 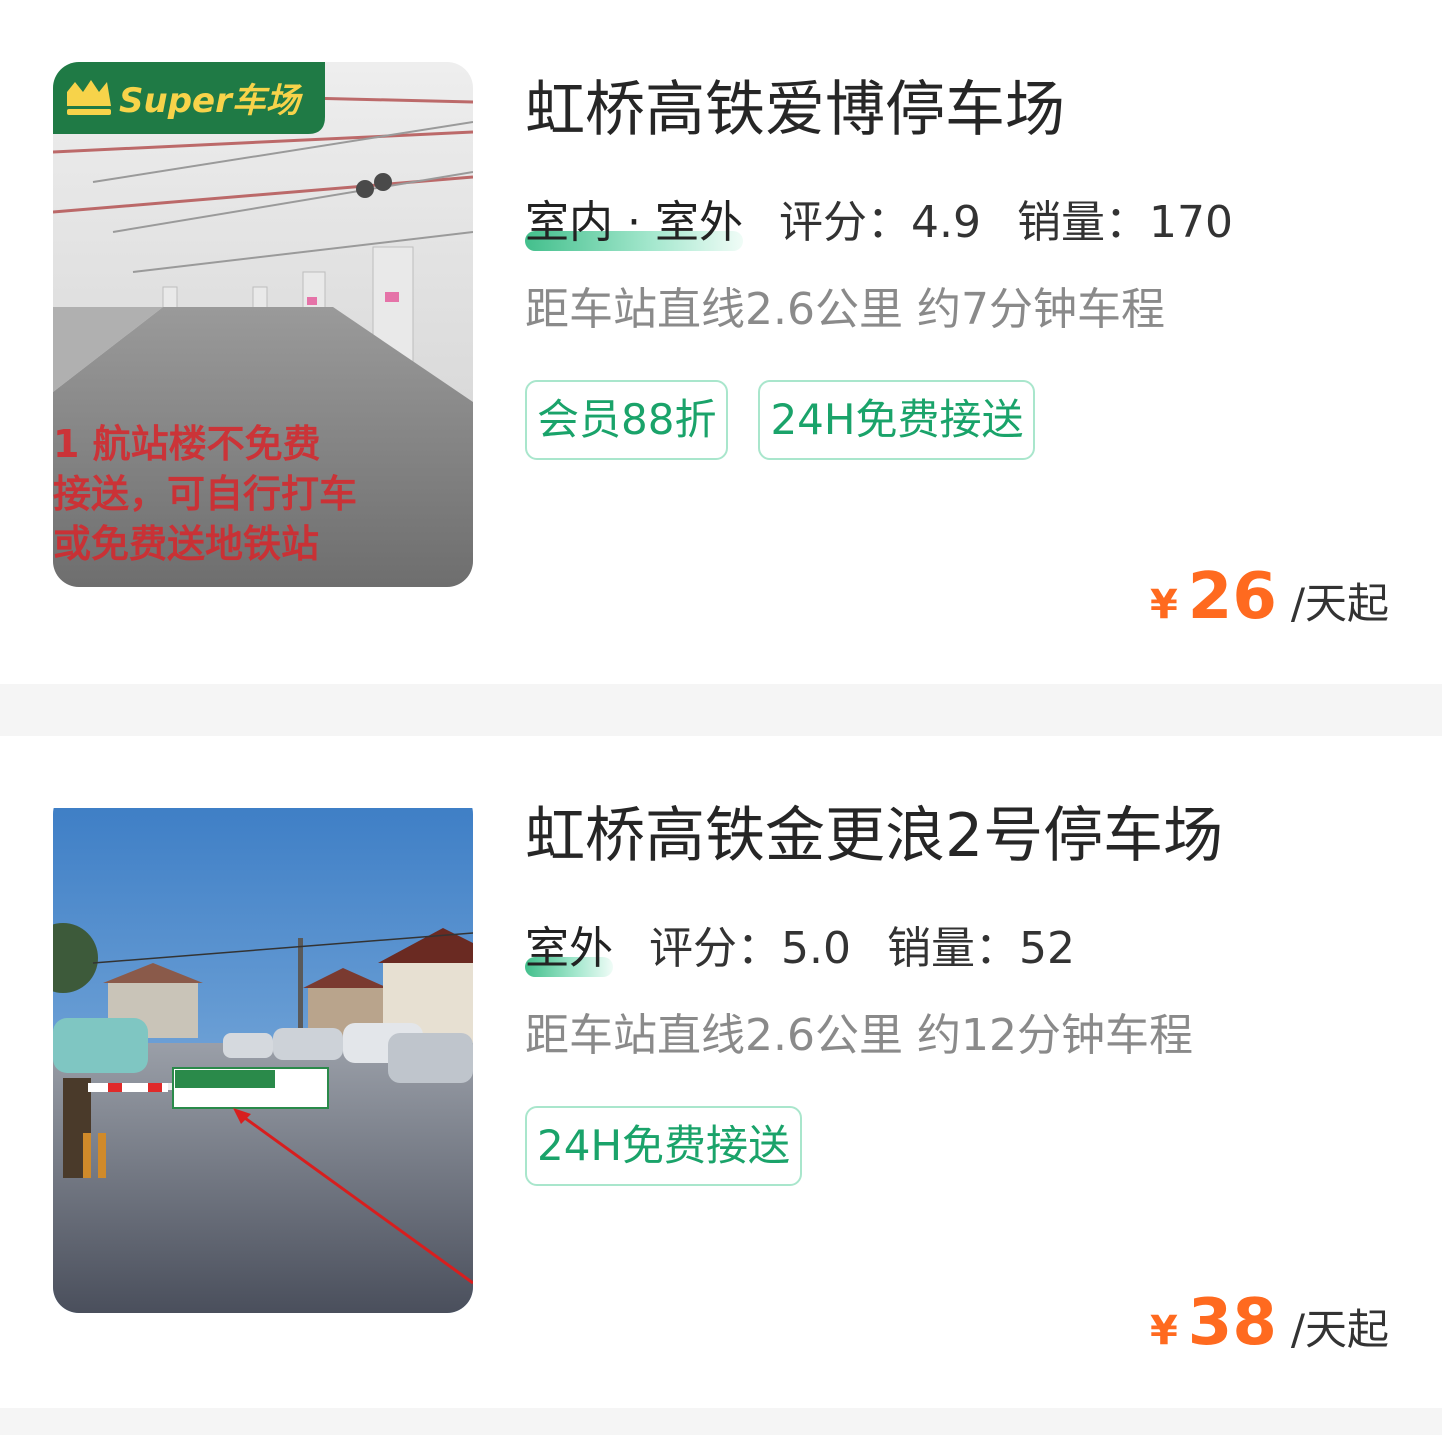 I want to click on parking-lot-name: 虹桥高铁爱博停车场, so click(x=795, y=110).